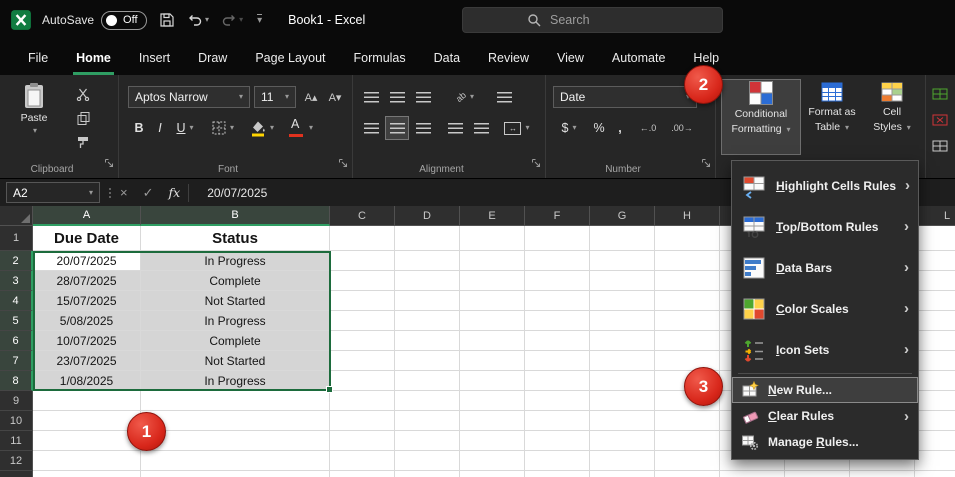 The image size is (955, 477). I want to click on cell-G2, so click(622, 261).